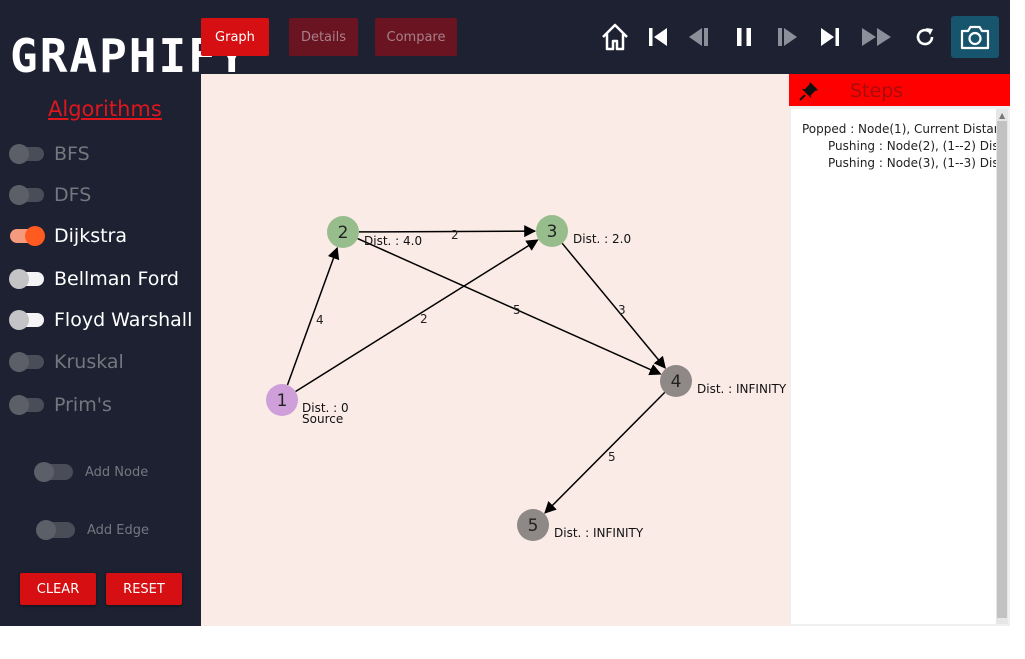 The width and height of the screenshot is (1025, 659). I want to click on step-back-icon, so click(699, 37).